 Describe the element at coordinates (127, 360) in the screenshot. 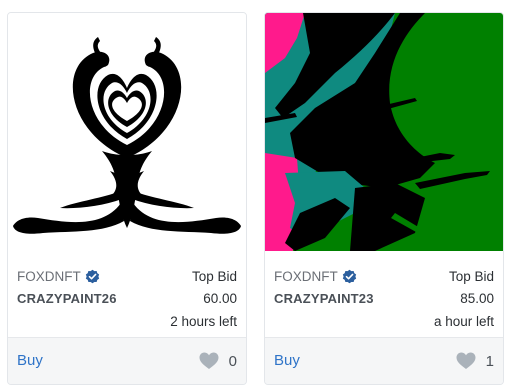

I see `card-footer: Buy 0` at that location.